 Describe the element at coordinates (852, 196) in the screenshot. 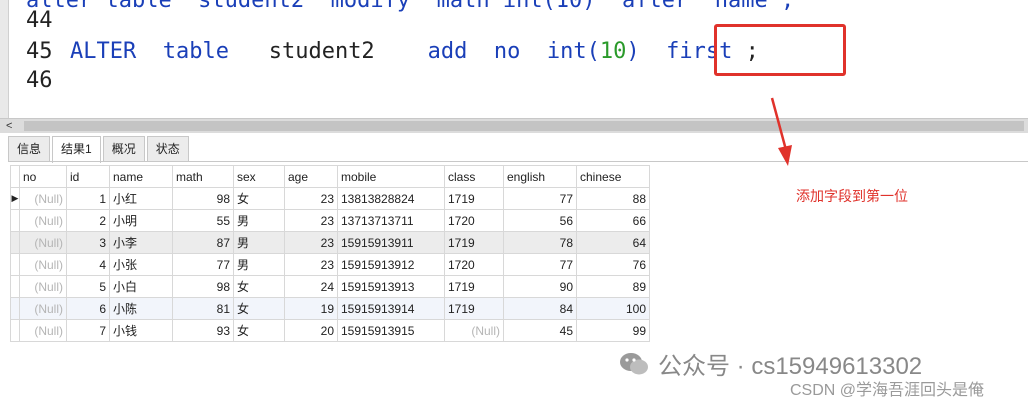

I see `annotation-note: 添加字段到第一位` at that location.